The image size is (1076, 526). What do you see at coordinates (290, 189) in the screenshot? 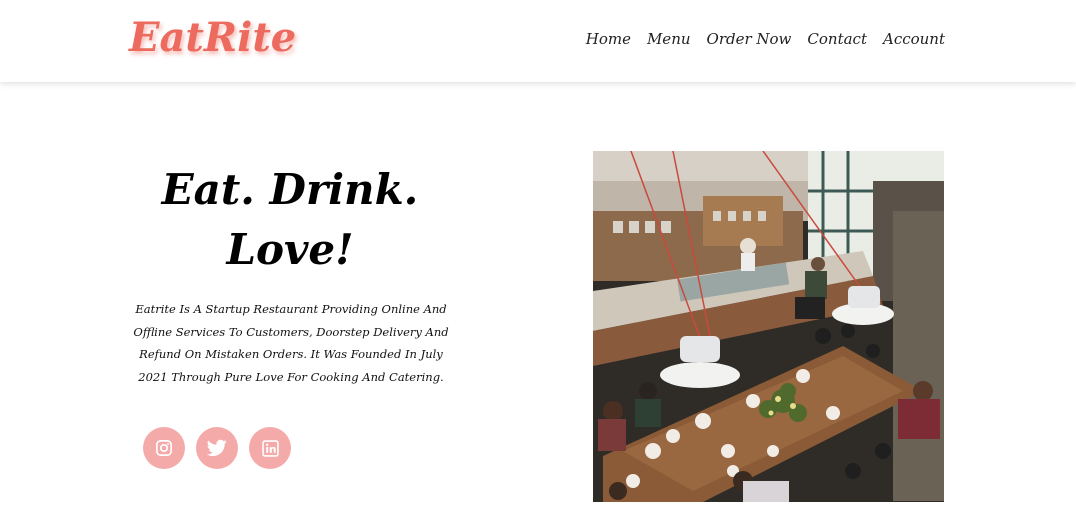
I see `headline-line-1: Eat. Drink.` at bounding box center [290, 189].